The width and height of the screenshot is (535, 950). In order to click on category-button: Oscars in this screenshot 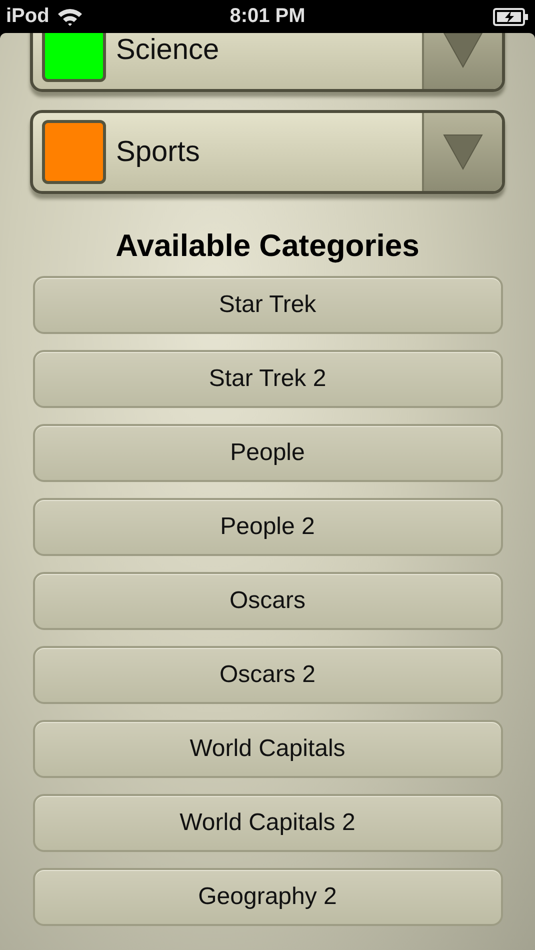, I will do `click(267, 601)`.